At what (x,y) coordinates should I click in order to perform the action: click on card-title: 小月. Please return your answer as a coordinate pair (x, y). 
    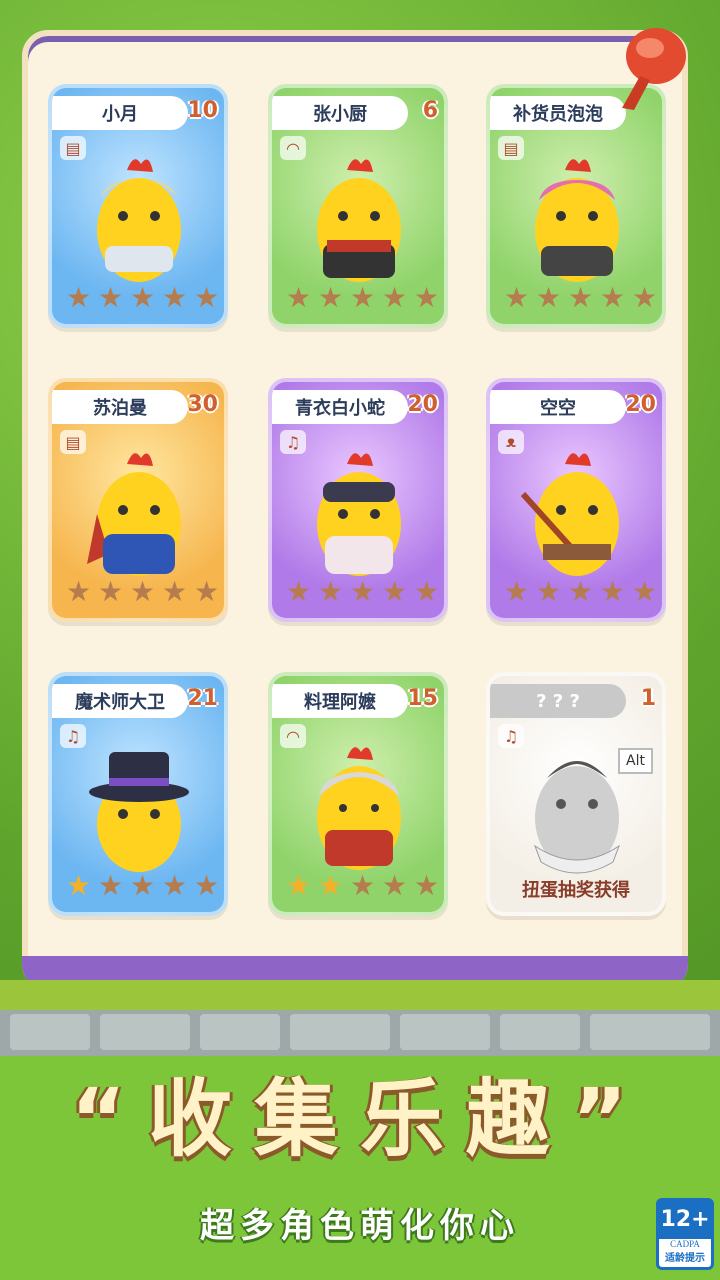
    Looking at the image, I should click on (120, 113).